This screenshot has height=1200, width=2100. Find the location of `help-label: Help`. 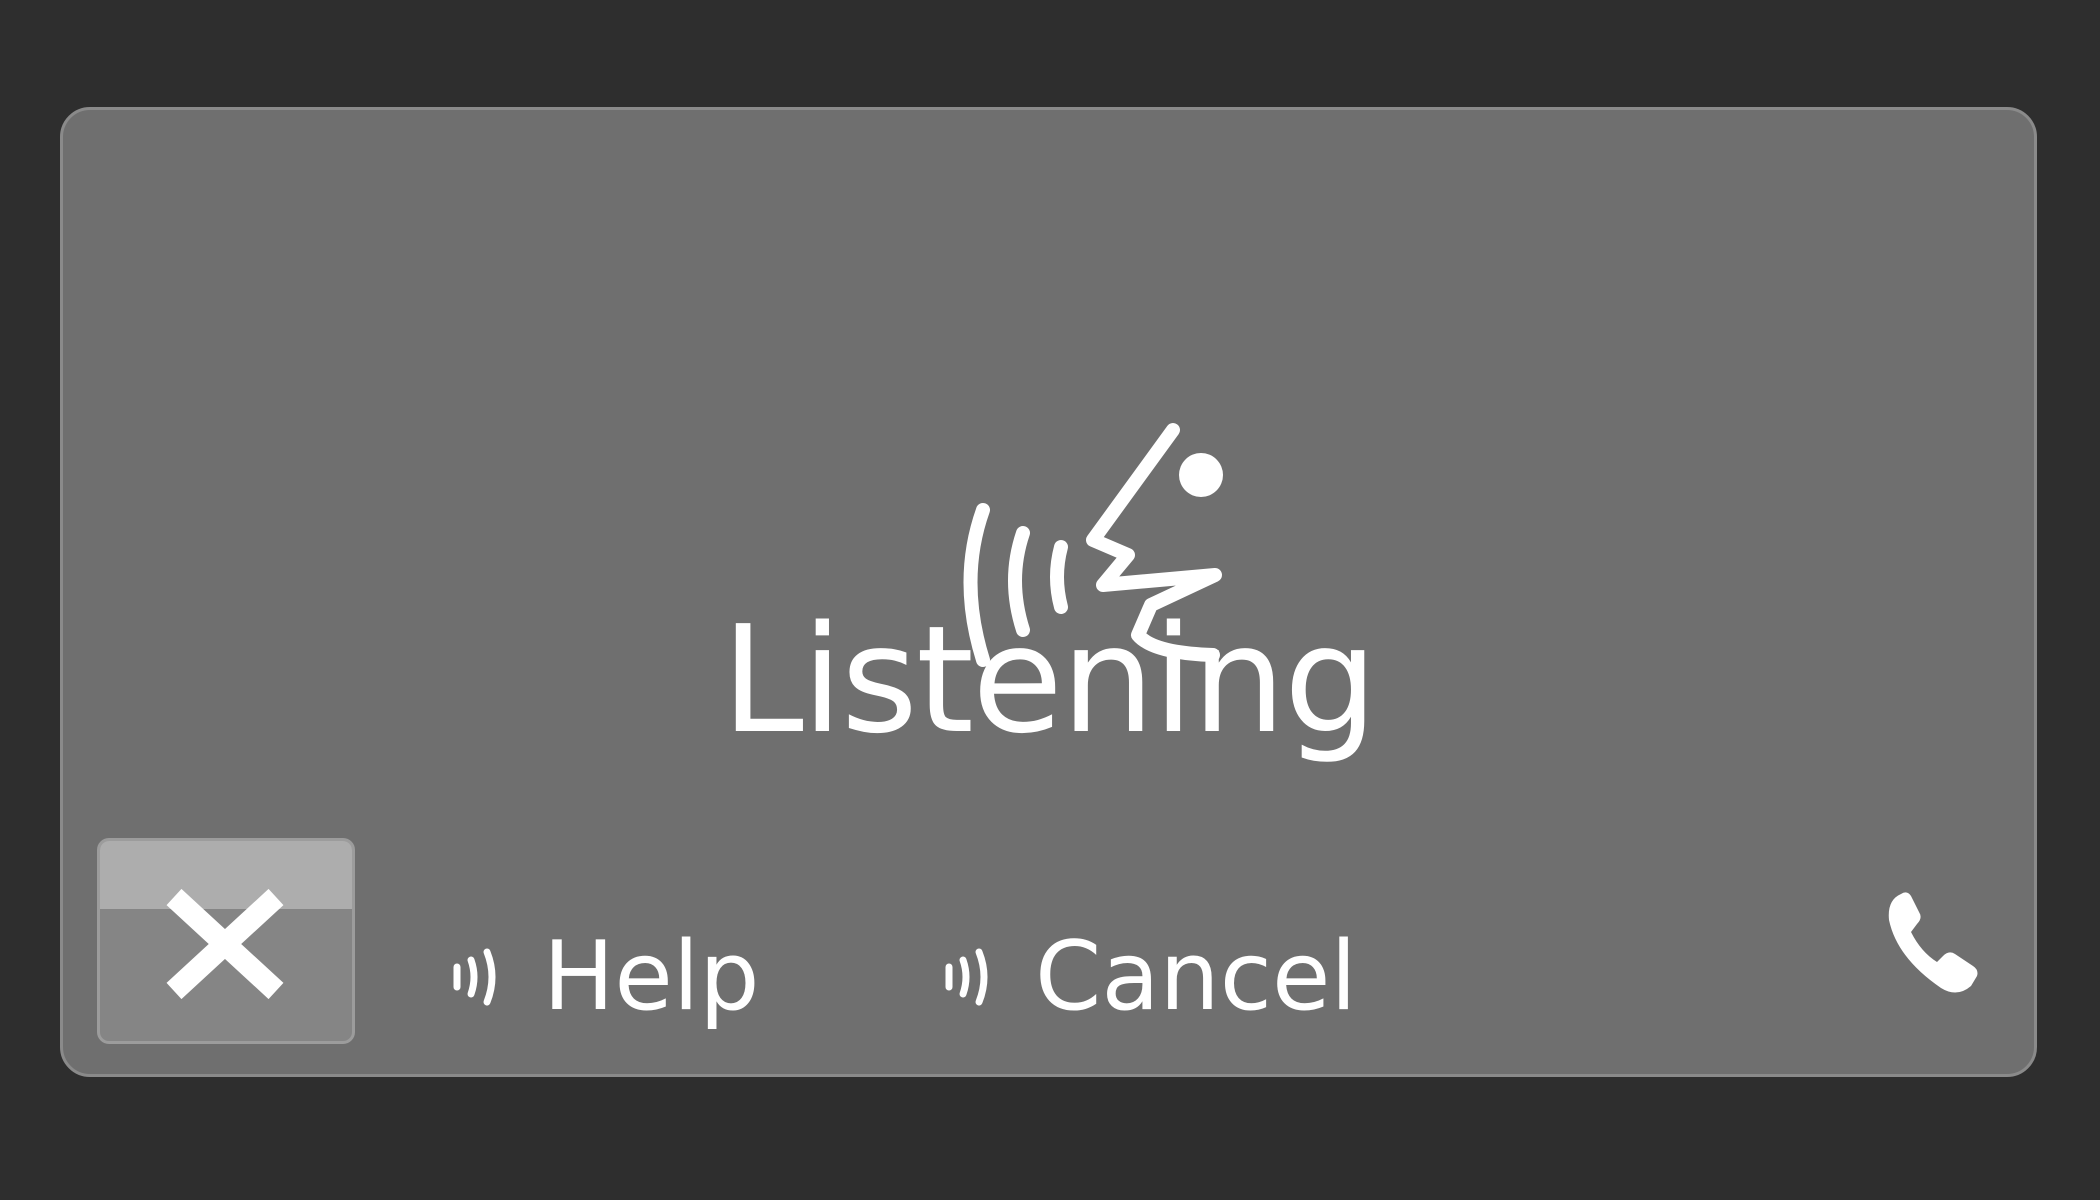

help-label: Help is located at coordinates (651, 977).